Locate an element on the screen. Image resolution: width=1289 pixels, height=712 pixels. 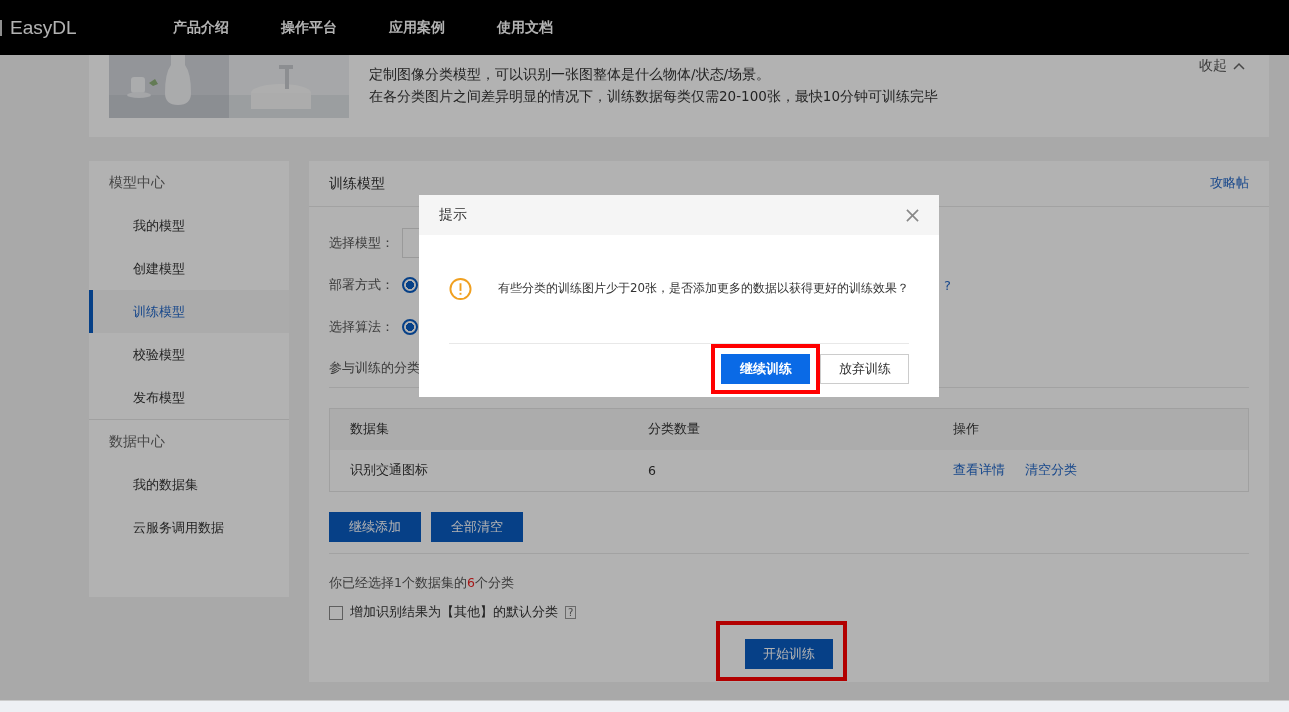
sidebar-item: 校验模型 is located at coordinates (189, 354).